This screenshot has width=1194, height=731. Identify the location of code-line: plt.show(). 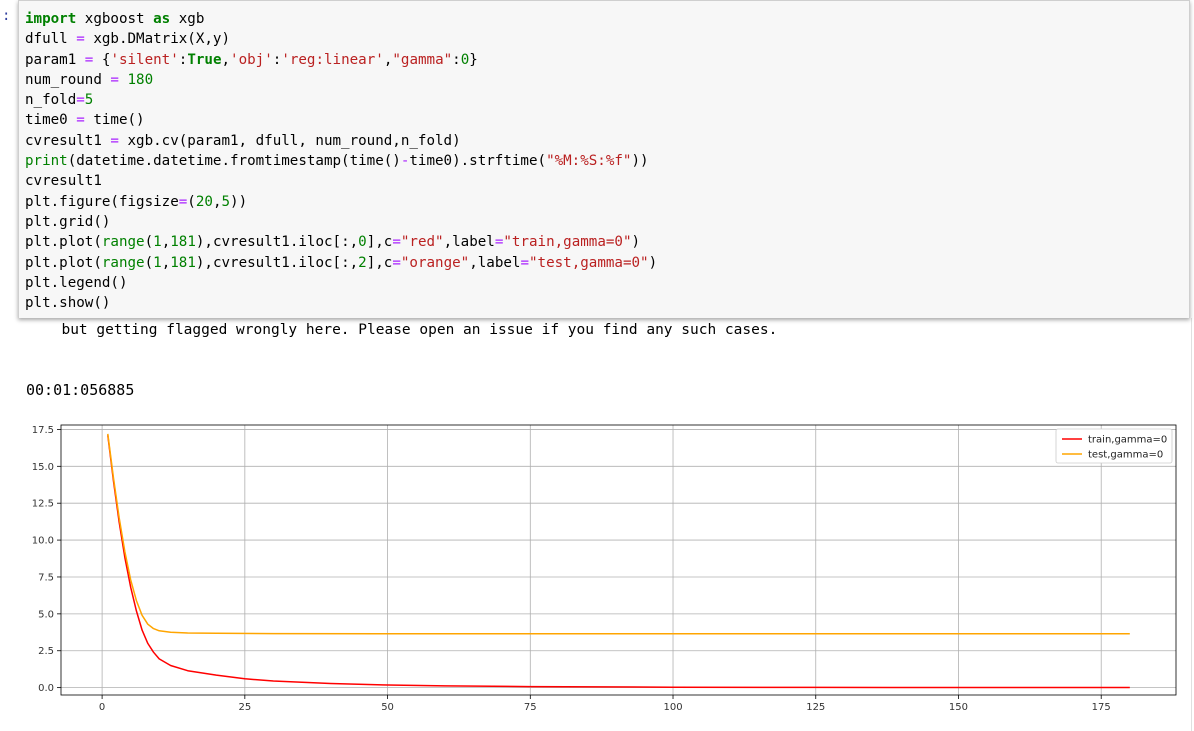
(68, 303).